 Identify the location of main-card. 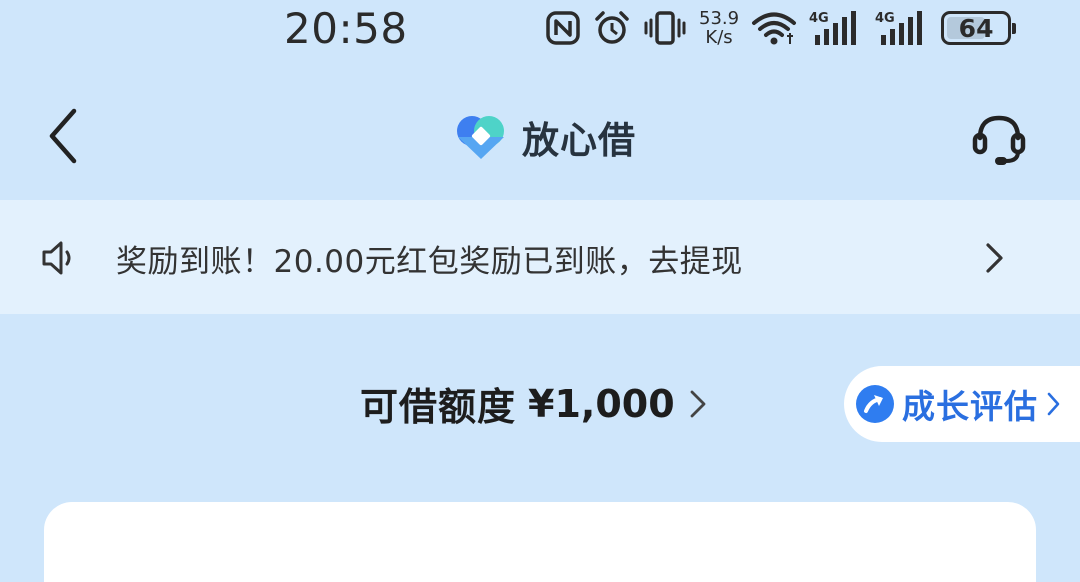
(540, 542).